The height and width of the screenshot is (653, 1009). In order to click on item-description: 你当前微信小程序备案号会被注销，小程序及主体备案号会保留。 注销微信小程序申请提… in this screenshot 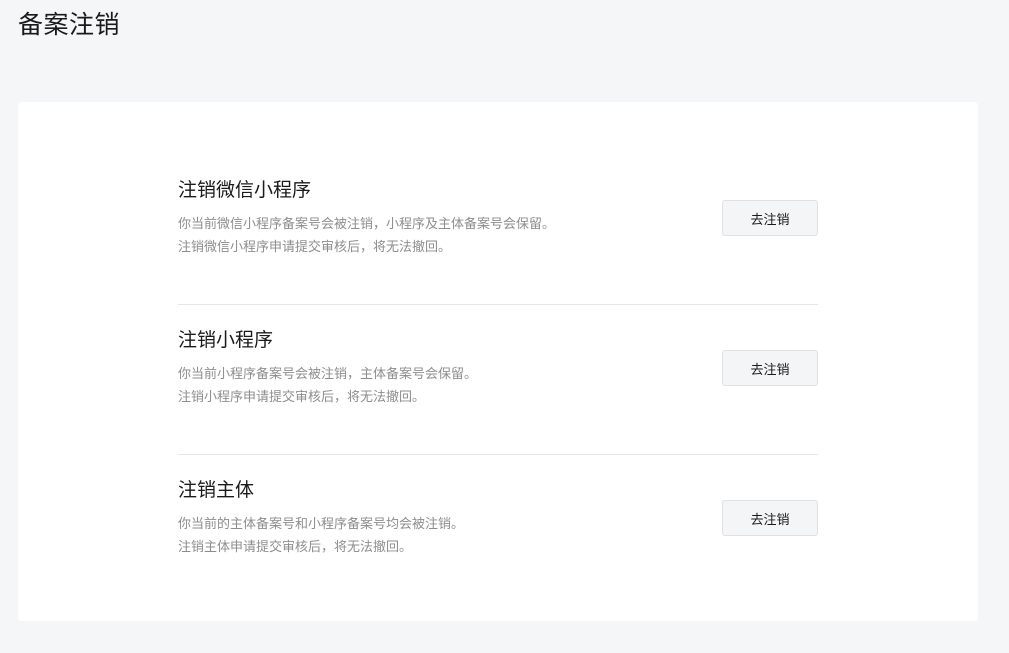, I will do `click(366, 236)`.